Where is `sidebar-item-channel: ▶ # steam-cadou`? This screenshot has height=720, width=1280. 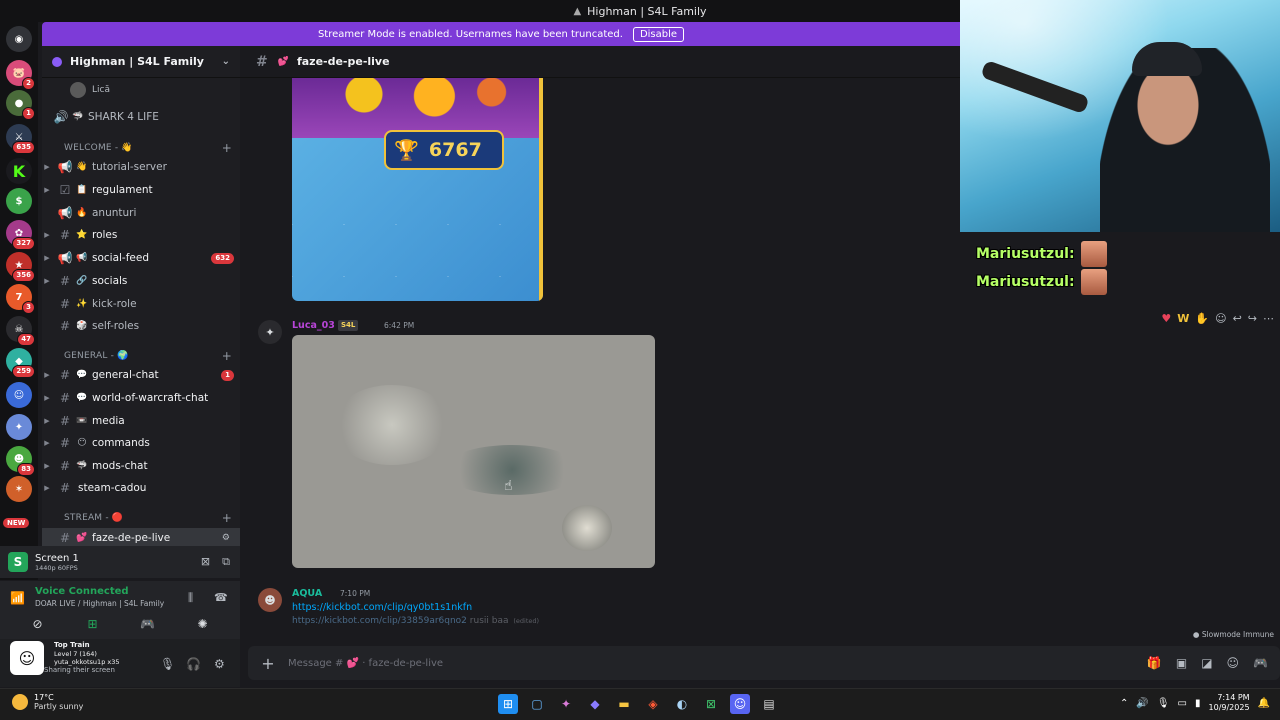
sidebar-item-channel: ▶ # steam-cadou is located at coordinates (141, 488).